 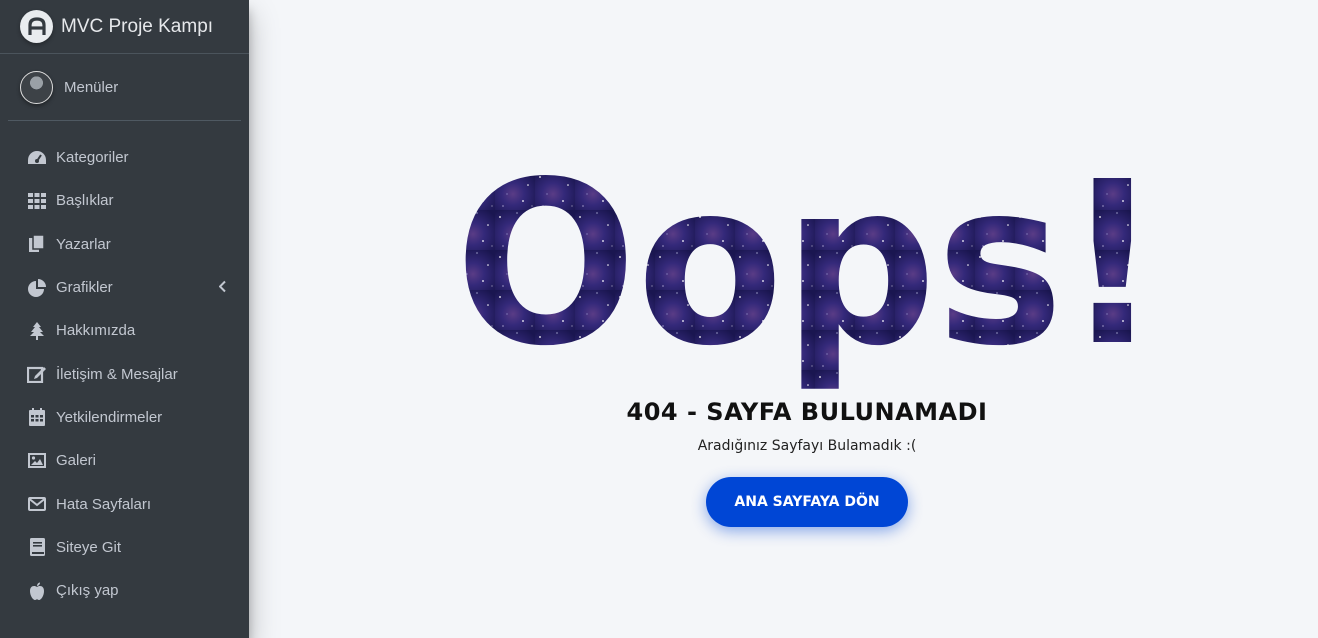 What do you see at coordinates (37, 158) in the screenshot?
I see `dashboard-icon` at bounding box center [37, 158].